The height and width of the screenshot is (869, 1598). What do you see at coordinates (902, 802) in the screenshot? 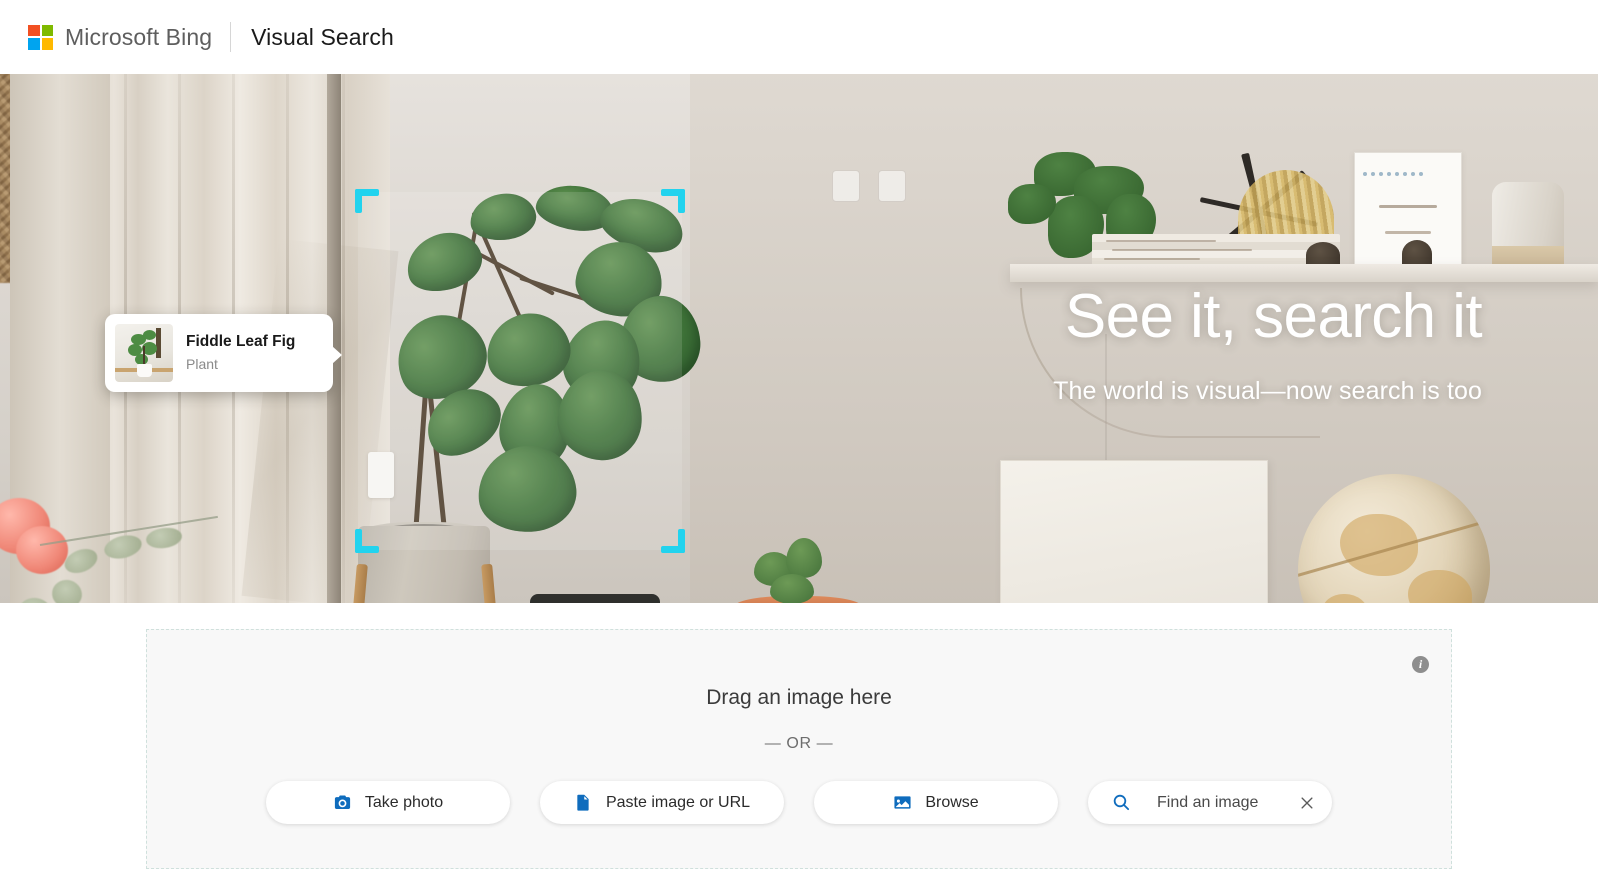
I see `image-icon` at bounding box center [902, 802].